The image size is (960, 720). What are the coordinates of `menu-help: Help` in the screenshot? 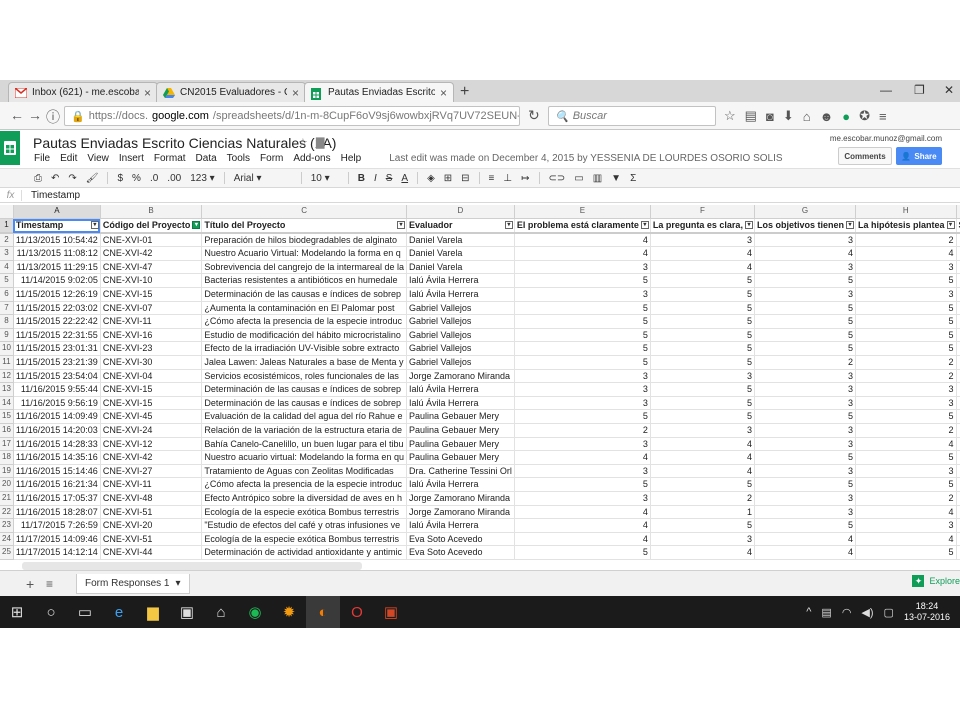 It's located at (351, 158).